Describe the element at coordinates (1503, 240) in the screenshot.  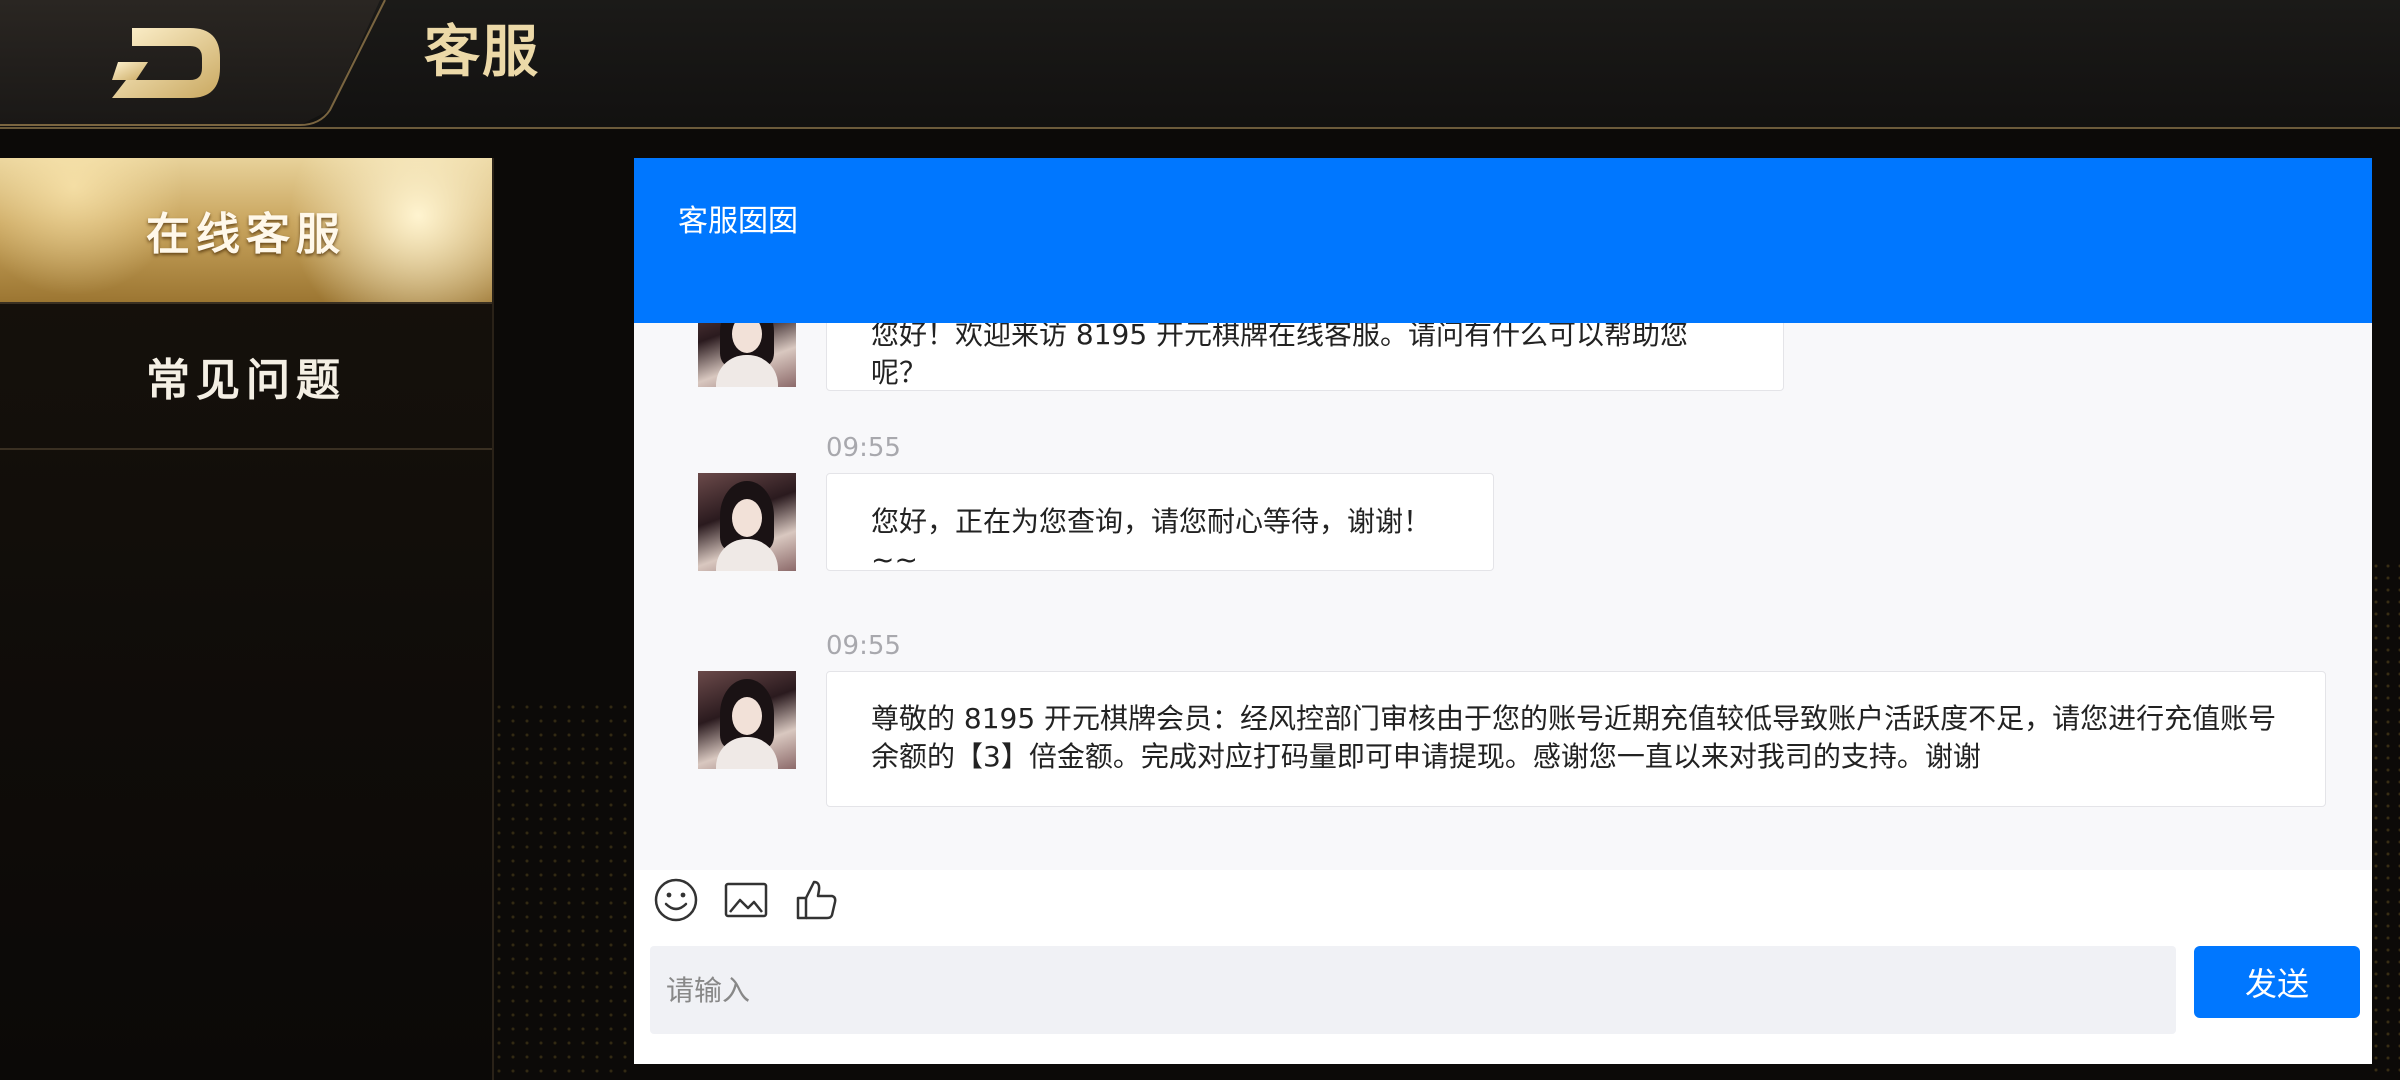
I see `chat-header: 客服囡囡` at that location.